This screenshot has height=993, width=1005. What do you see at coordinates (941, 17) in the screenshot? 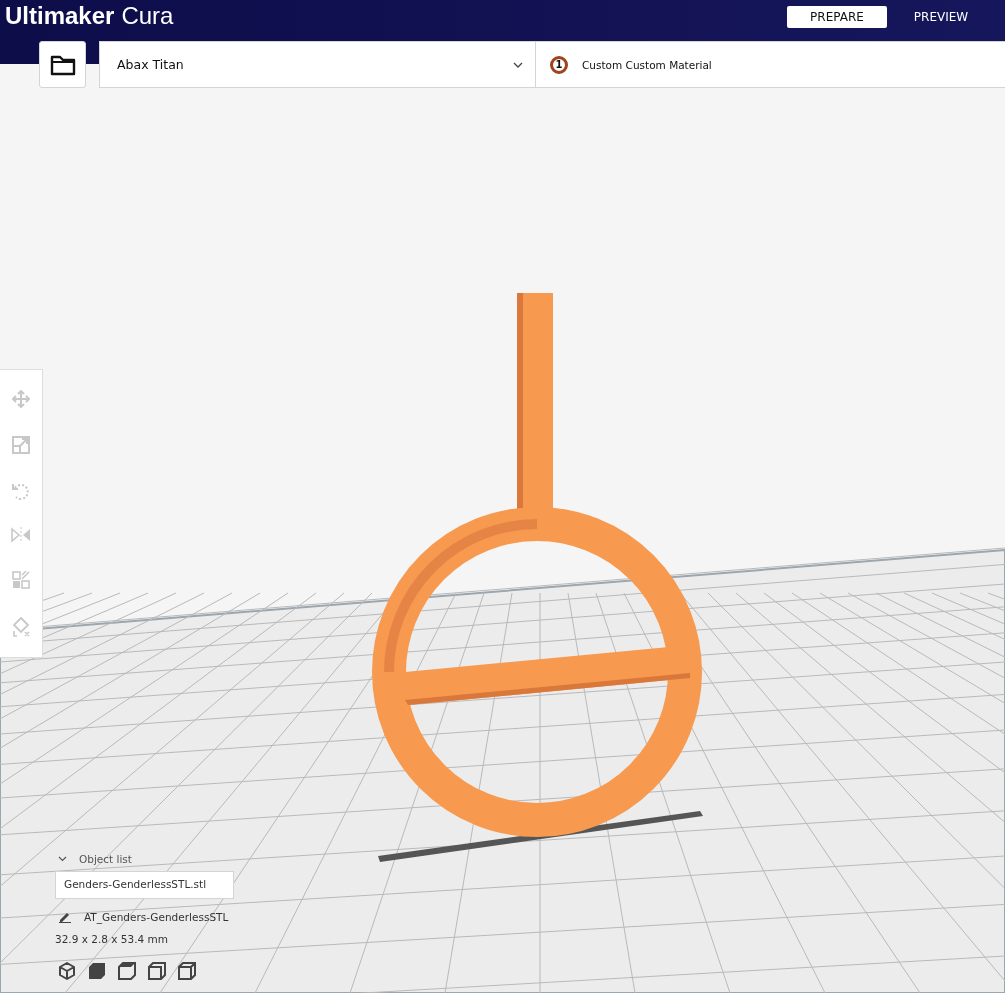
I see `stage-tab: PREVIEW` at bounding box center [941, 17].